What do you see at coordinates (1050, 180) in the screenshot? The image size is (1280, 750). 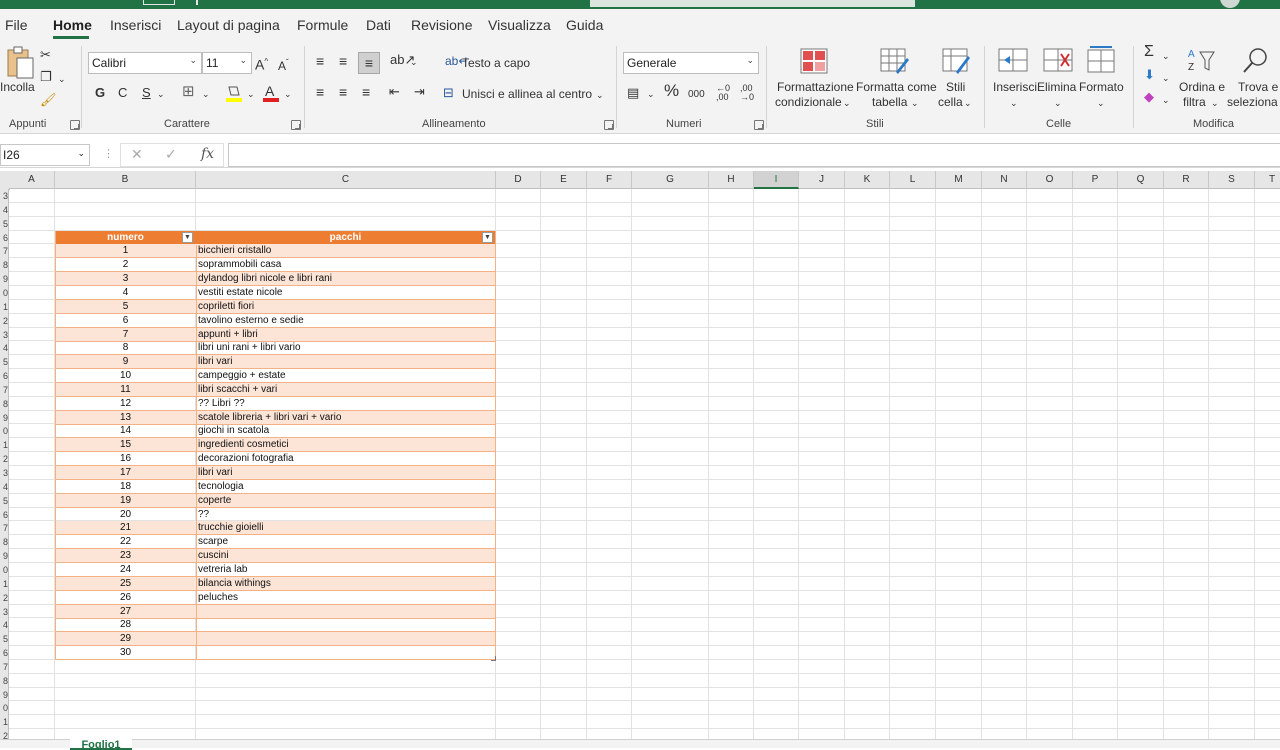 I see `column-header-o: O` at bounding box center [1050, 180].